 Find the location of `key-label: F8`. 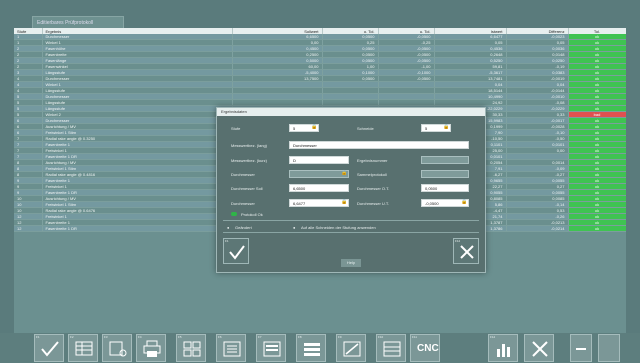

key-label: F8 is located at coordinates (300, 337).